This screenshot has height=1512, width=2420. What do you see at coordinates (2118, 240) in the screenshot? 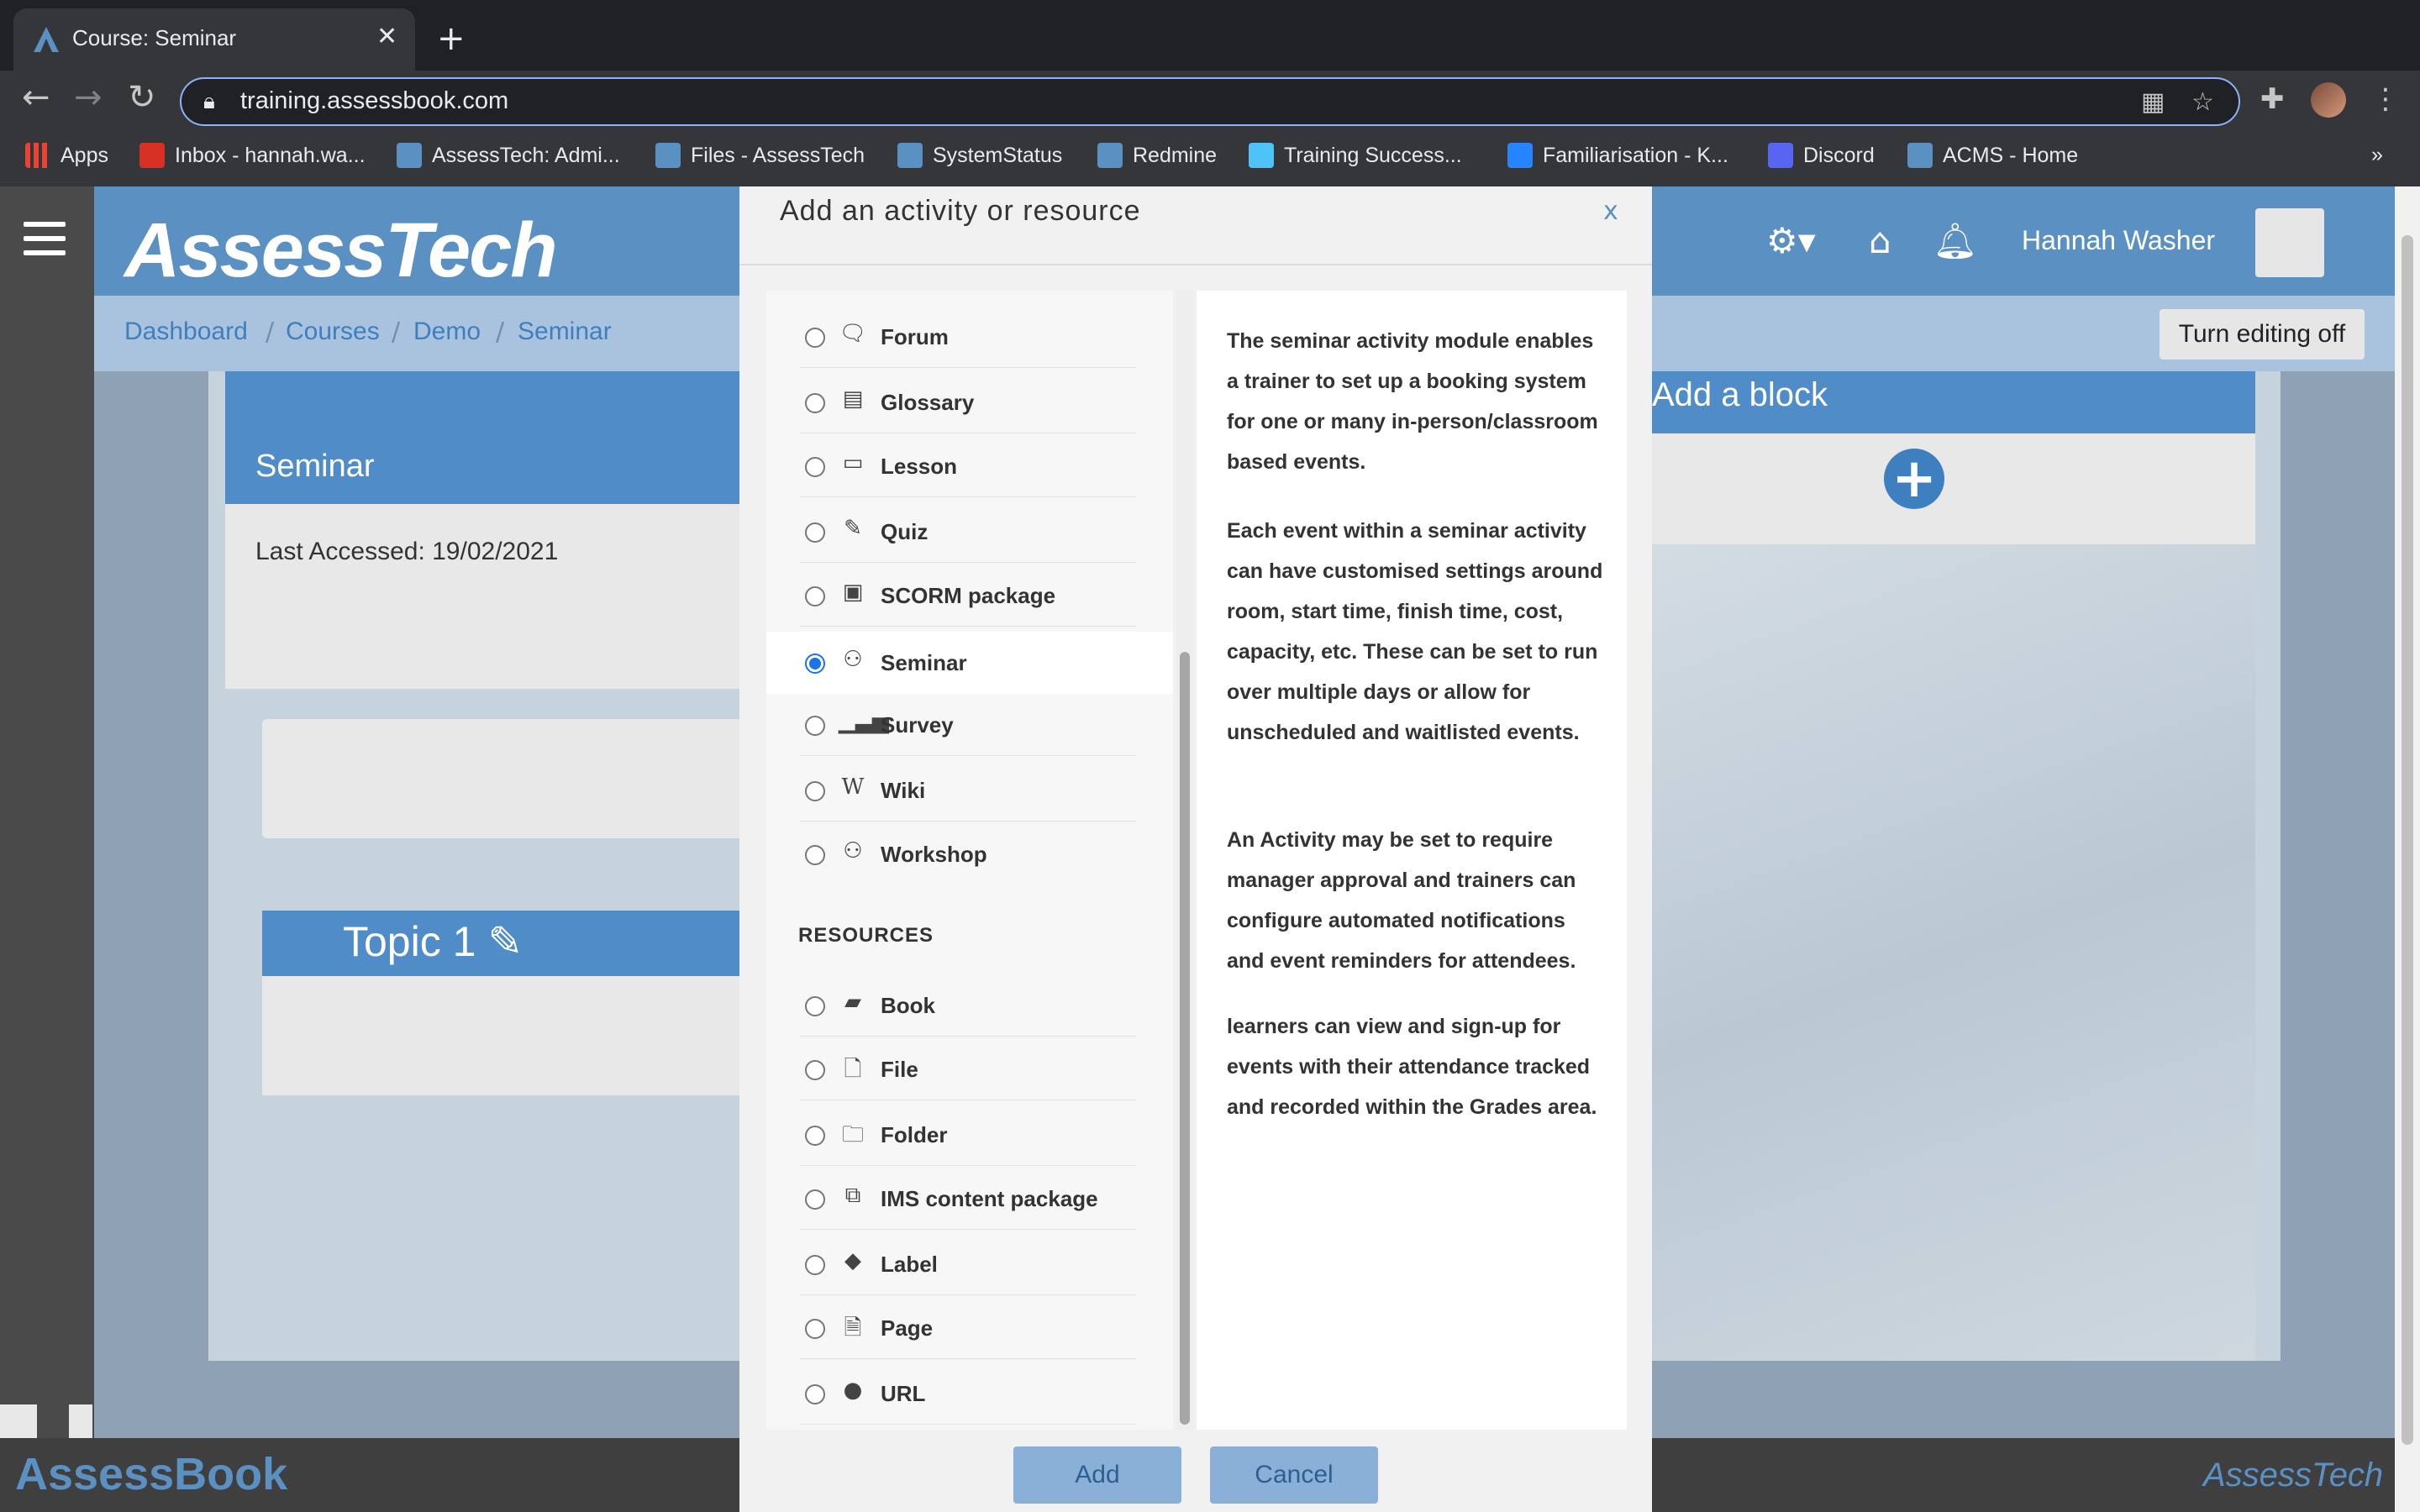
I see `user-name: Hannah Washer` at bounding box center [2118, 240].